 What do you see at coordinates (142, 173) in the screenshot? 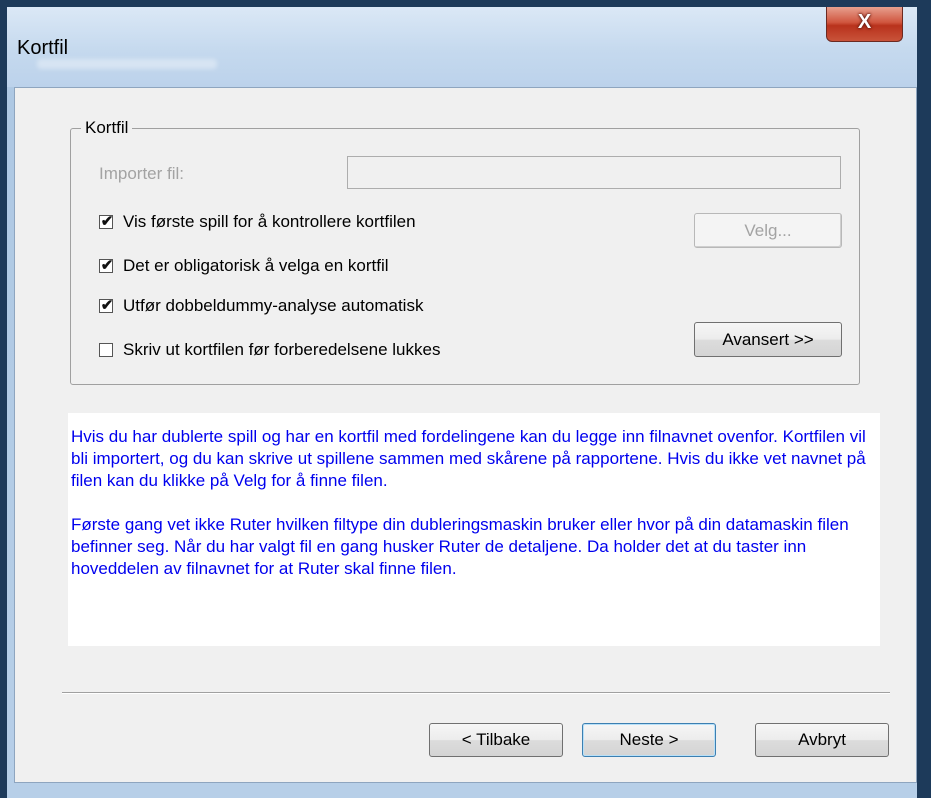
I see `import-file-label: Importer fil:` at bounding box center [142, 173].